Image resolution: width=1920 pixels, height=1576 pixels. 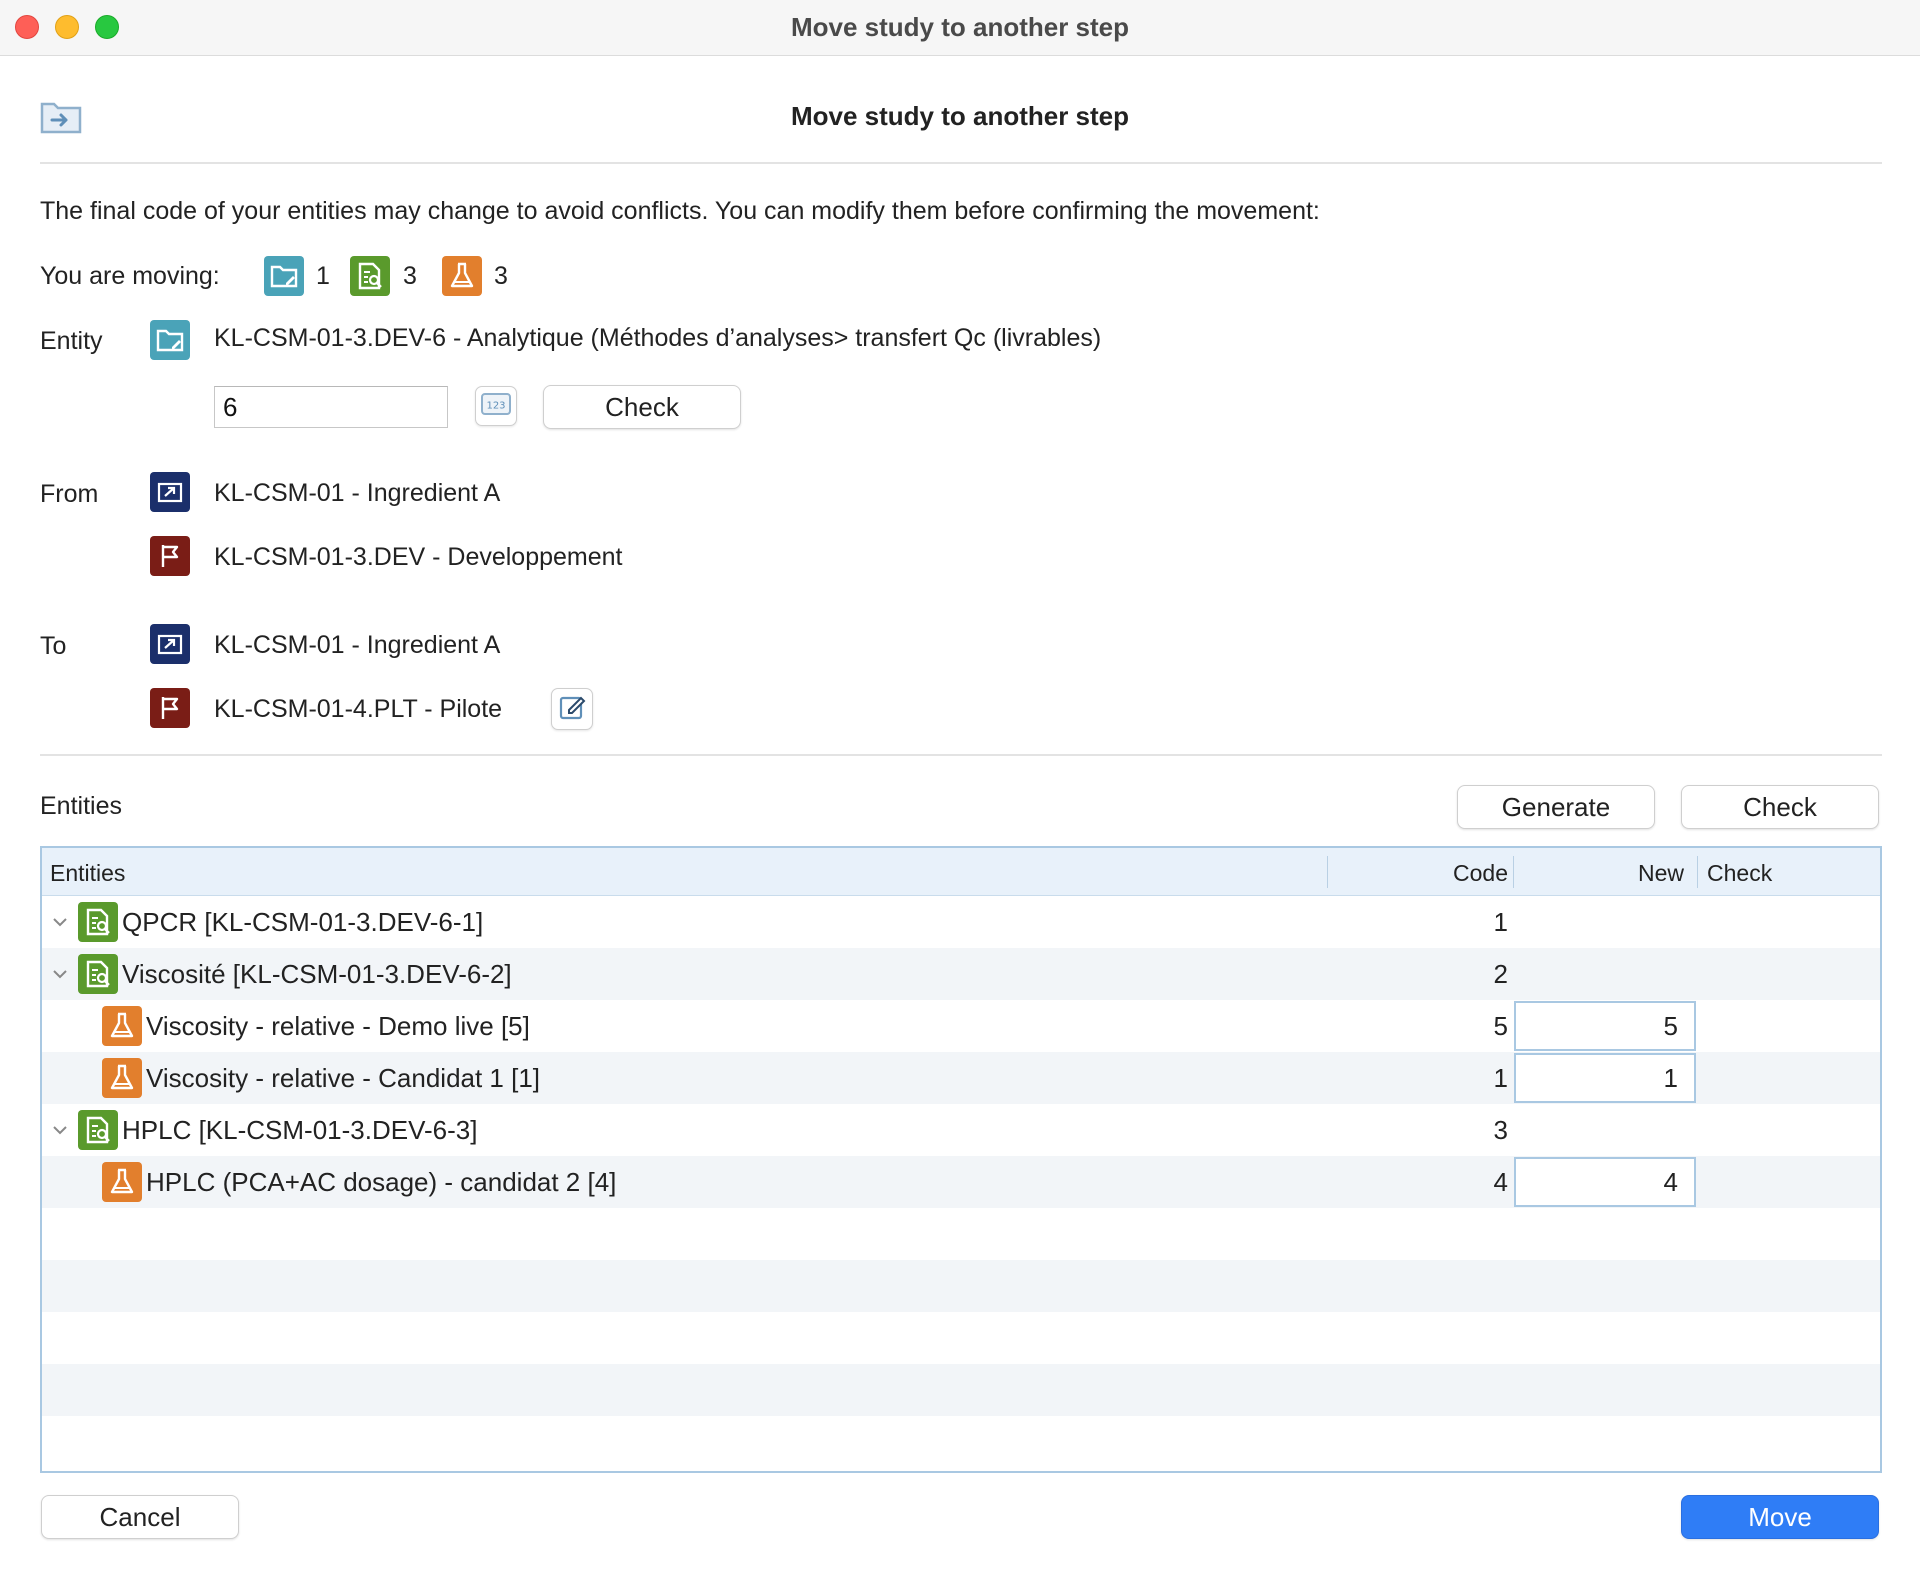 What do you see at coordinates (343, 1078) in the screenshot?
I see `entity-label: Viscosity - relative - Candidat 1 [1]` at bounding box center [343, 1078].